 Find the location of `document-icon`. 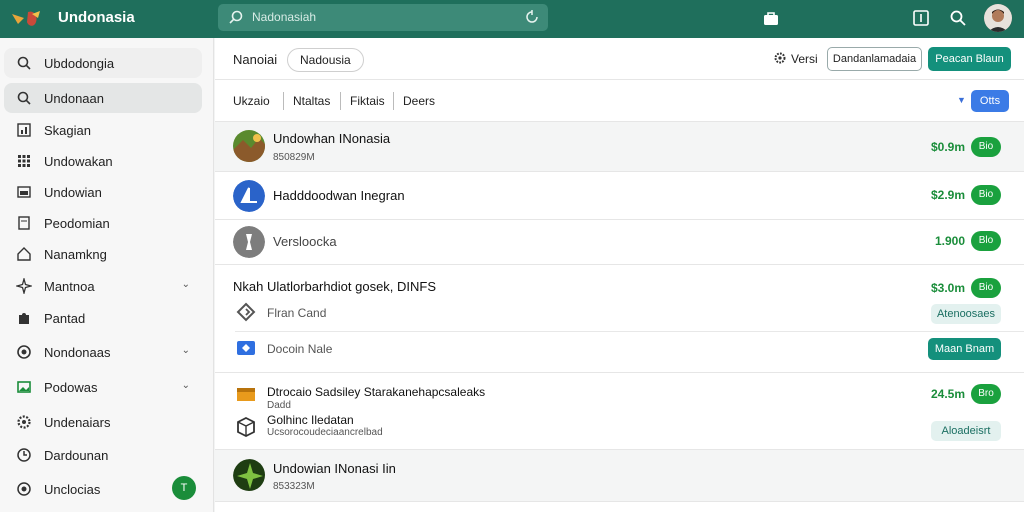

document-icon is located at coordinates (24, 223).